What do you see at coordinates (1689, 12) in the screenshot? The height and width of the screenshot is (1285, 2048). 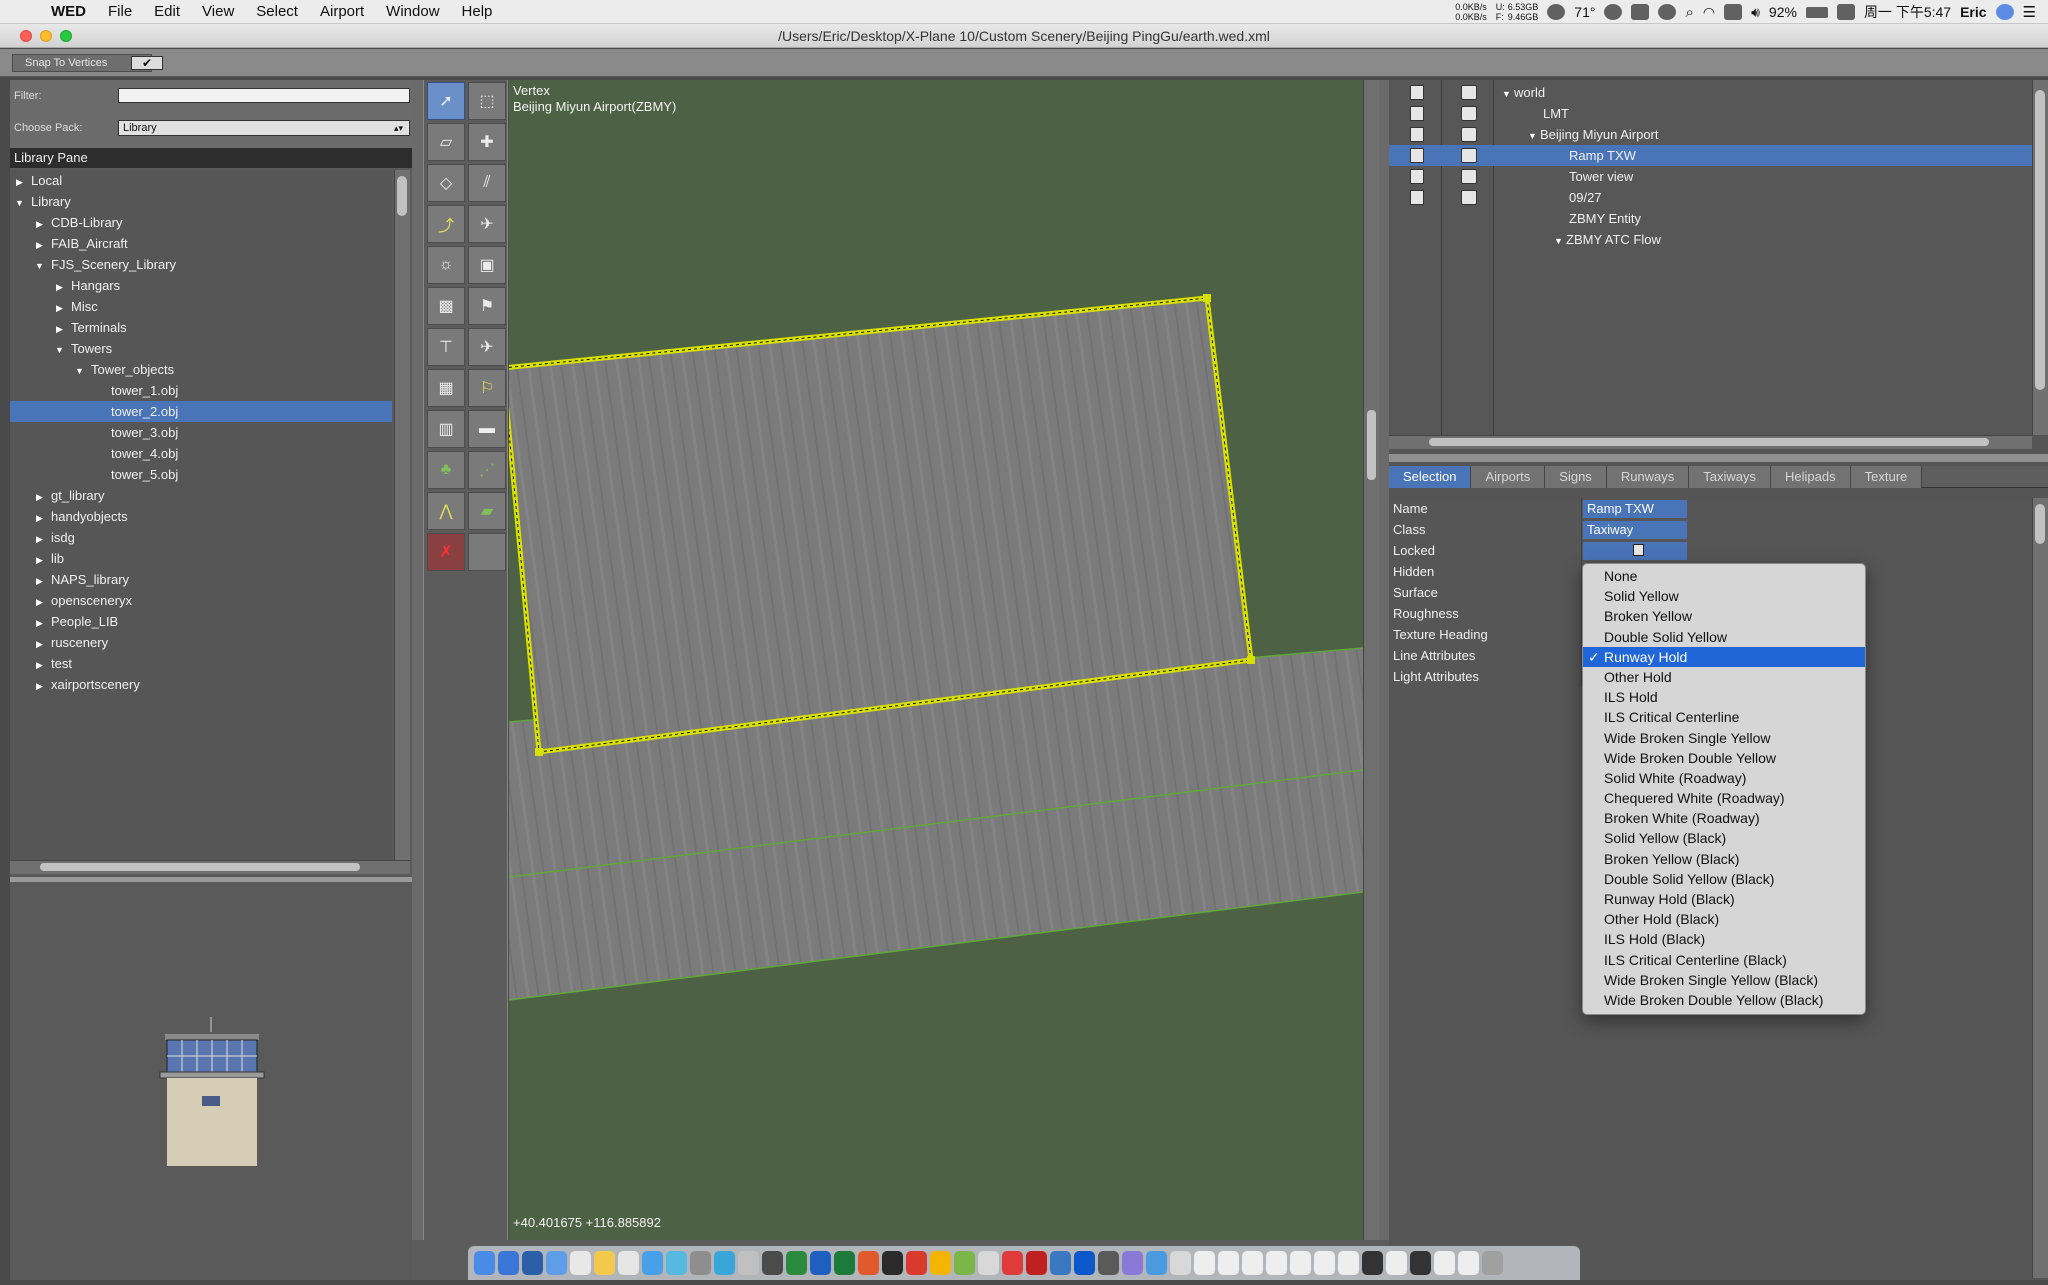 I see `spotlight-icon: ⌕` at bounding box center [1689, 12].